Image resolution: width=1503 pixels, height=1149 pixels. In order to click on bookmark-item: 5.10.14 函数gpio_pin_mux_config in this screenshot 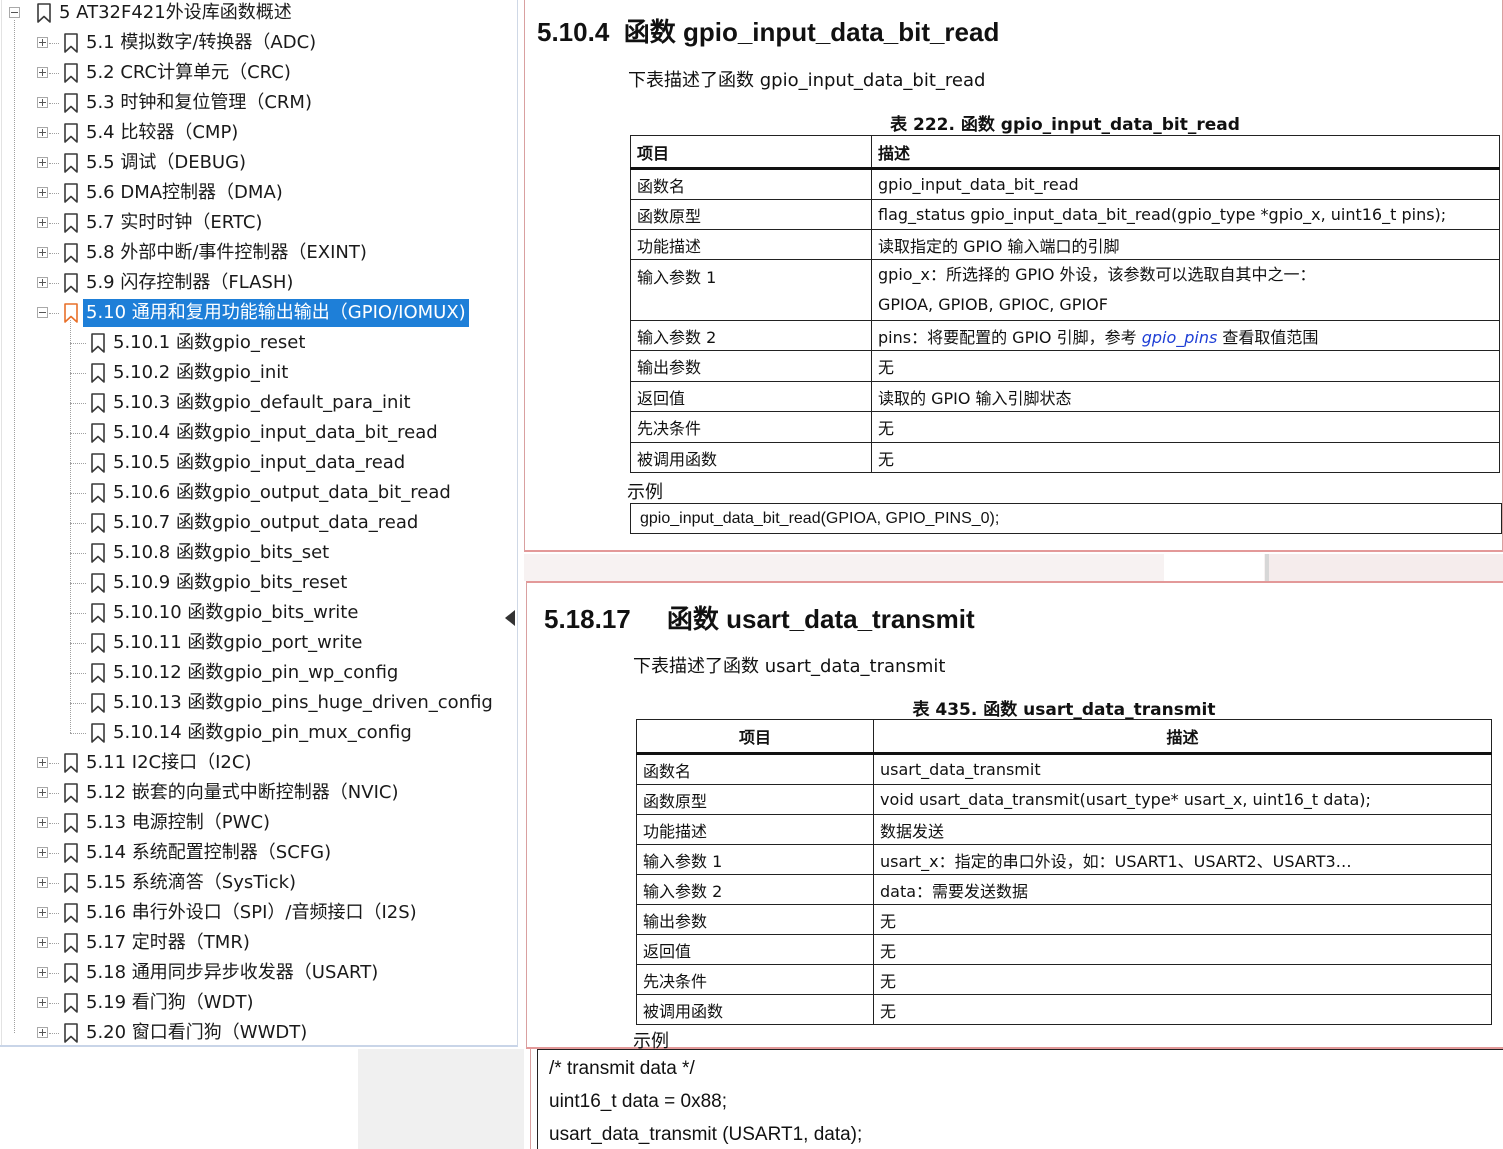, I will do `click(258, 733)`.